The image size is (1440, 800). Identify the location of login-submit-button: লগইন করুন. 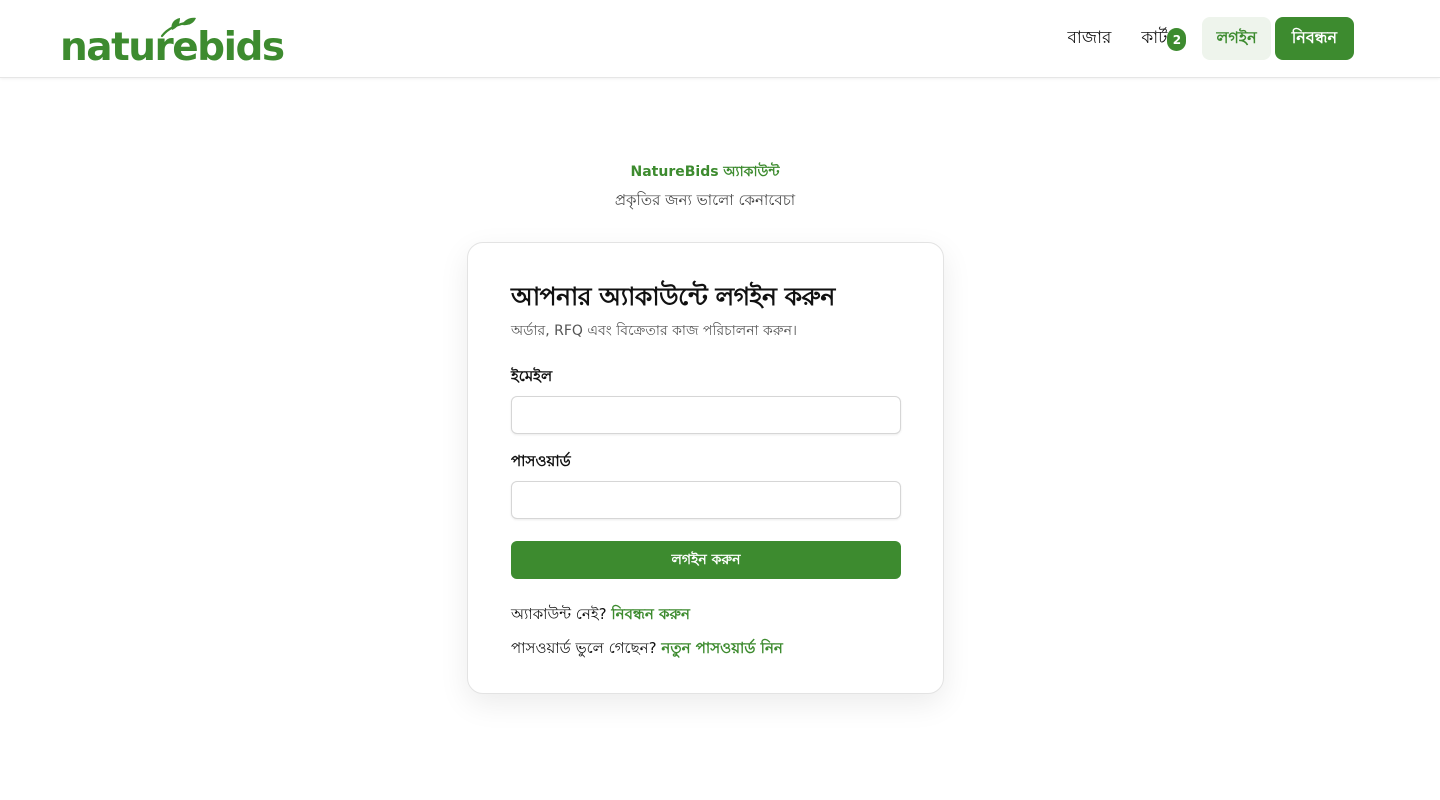
(706, 560).